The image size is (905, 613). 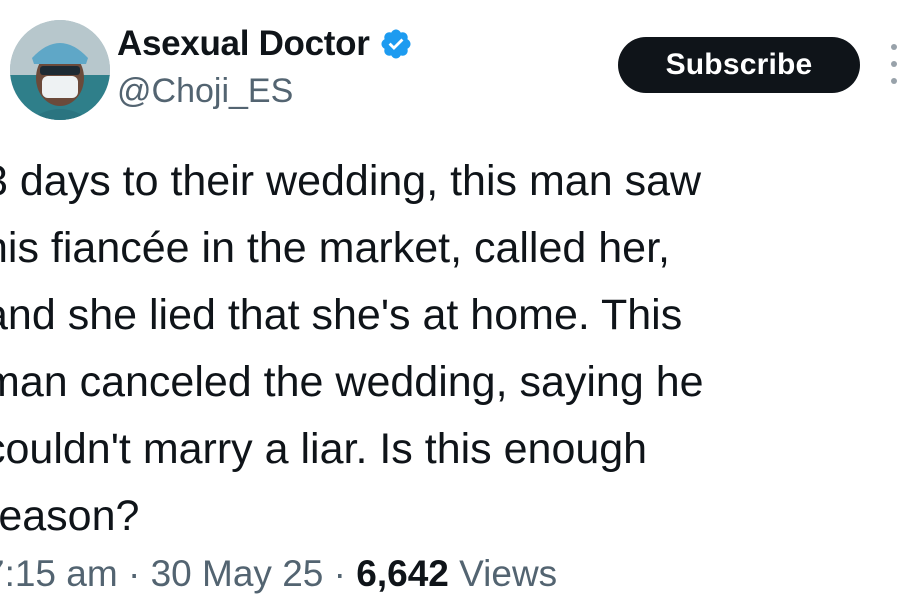 I want to click on author-name-row: Asexual Doctor, so click(x=265, y=44).